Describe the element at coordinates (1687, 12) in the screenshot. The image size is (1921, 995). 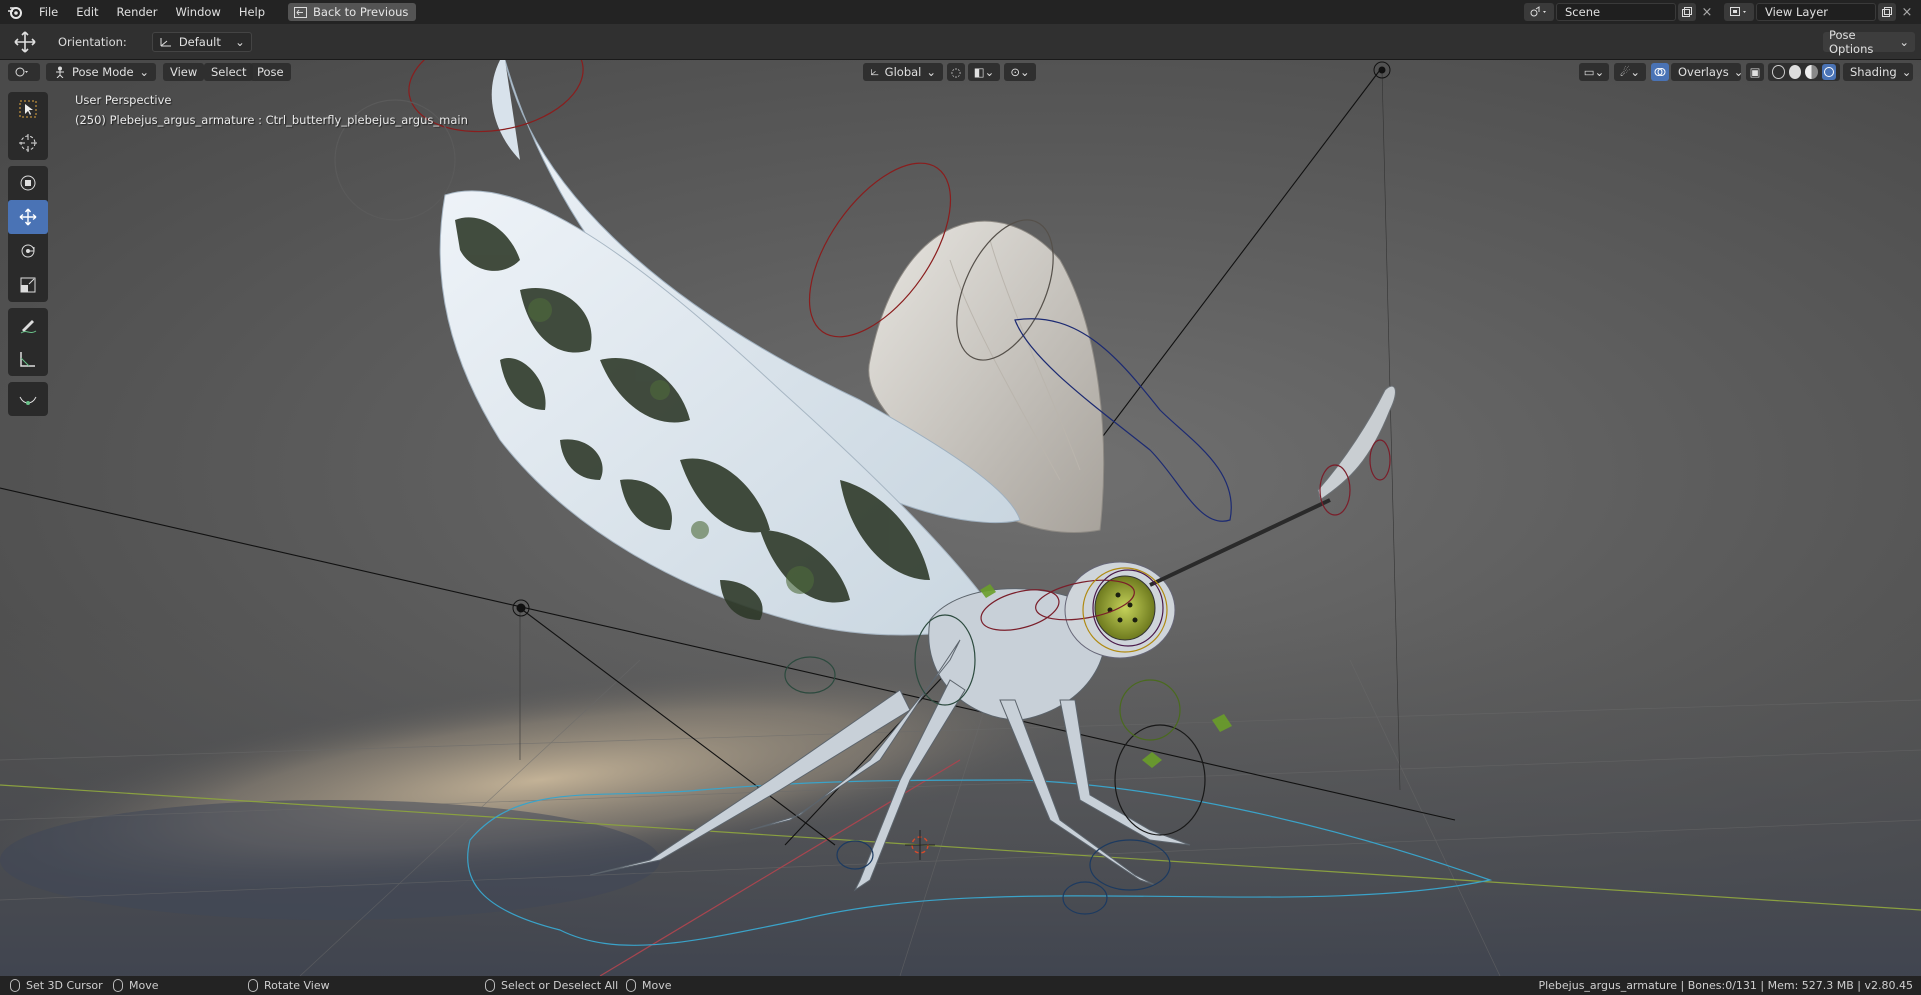
I see `new-scene-icon` at that location.